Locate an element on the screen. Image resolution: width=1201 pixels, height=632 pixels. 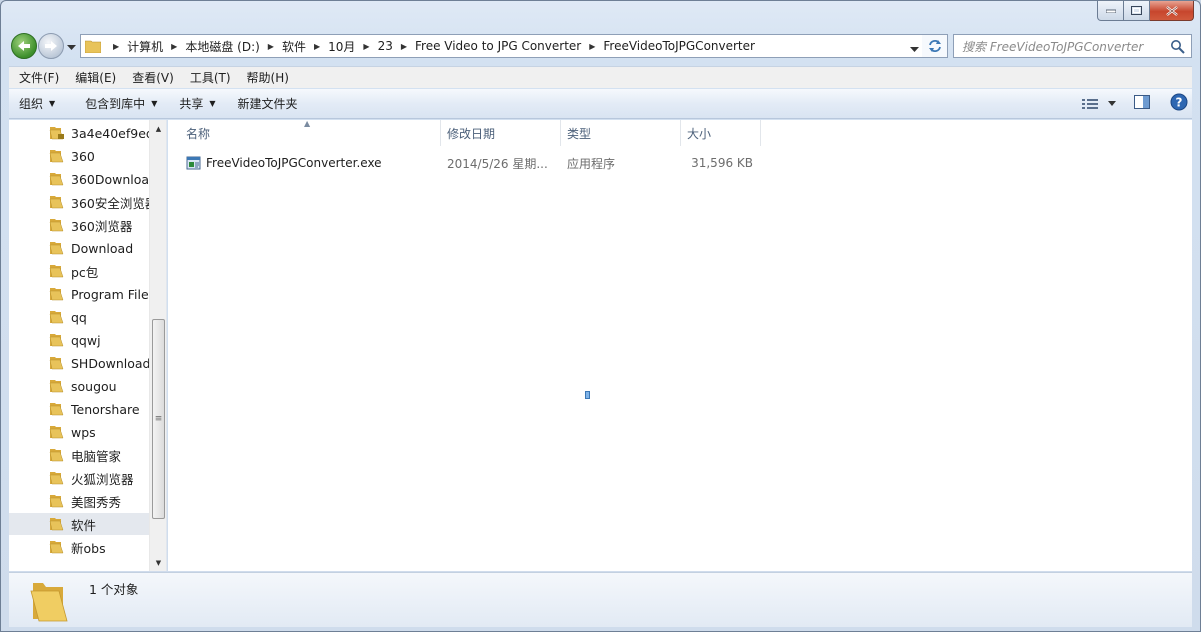
sidebar-folder-item: 360安全浏览器 is located at coordinates (79, 202).